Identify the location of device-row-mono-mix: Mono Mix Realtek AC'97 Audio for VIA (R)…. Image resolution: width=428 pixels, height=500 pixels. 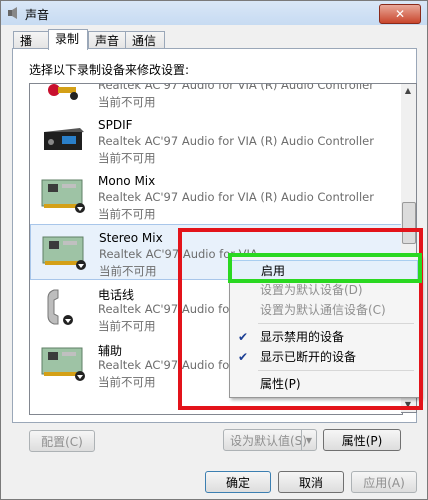
(216, 196).